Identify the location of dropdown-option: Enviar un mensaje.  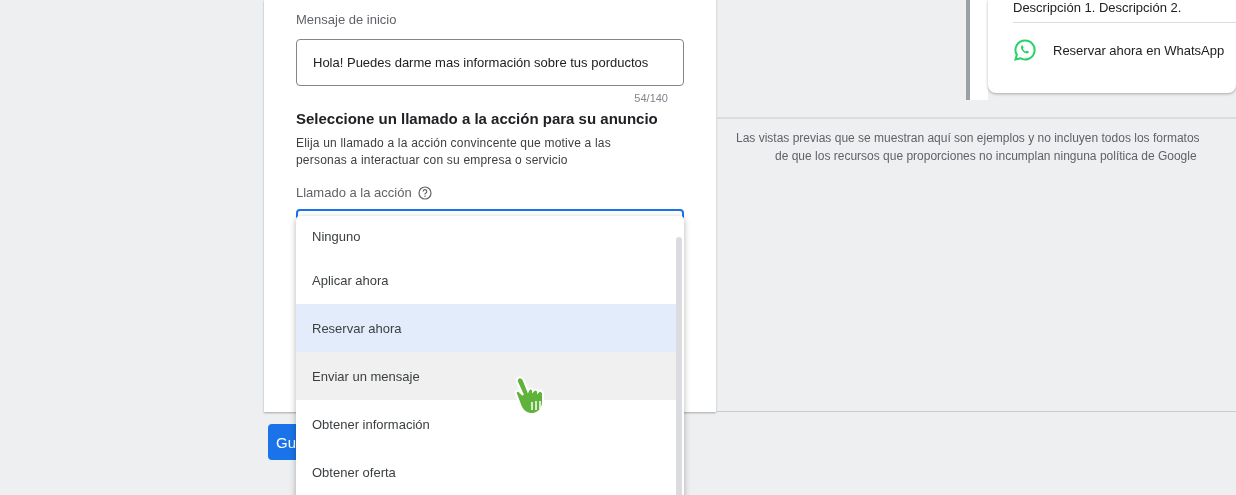
(486, 376).